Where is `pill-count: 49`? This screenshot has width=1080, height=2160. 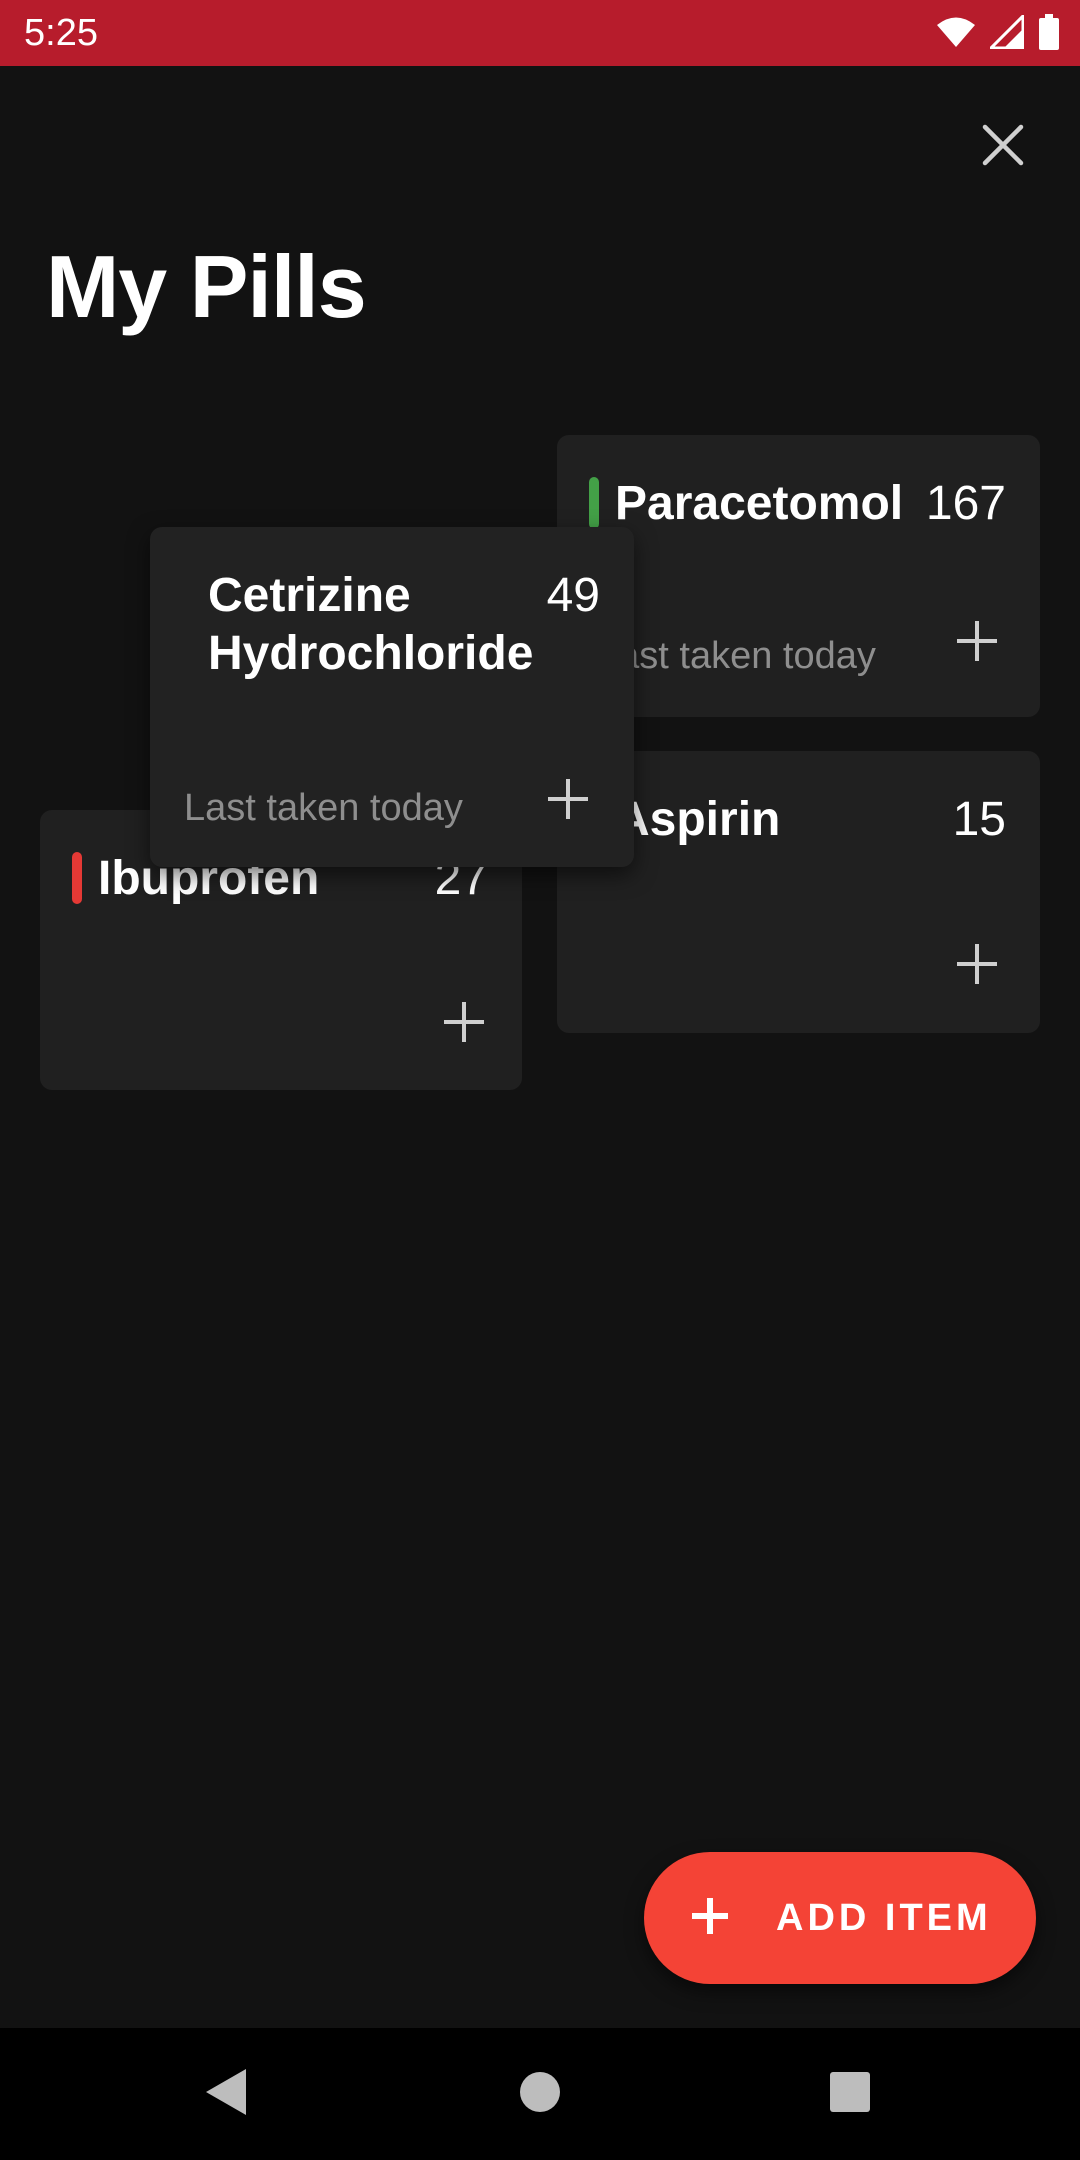 pill-count: 49 is located at coordinates (573, 595).